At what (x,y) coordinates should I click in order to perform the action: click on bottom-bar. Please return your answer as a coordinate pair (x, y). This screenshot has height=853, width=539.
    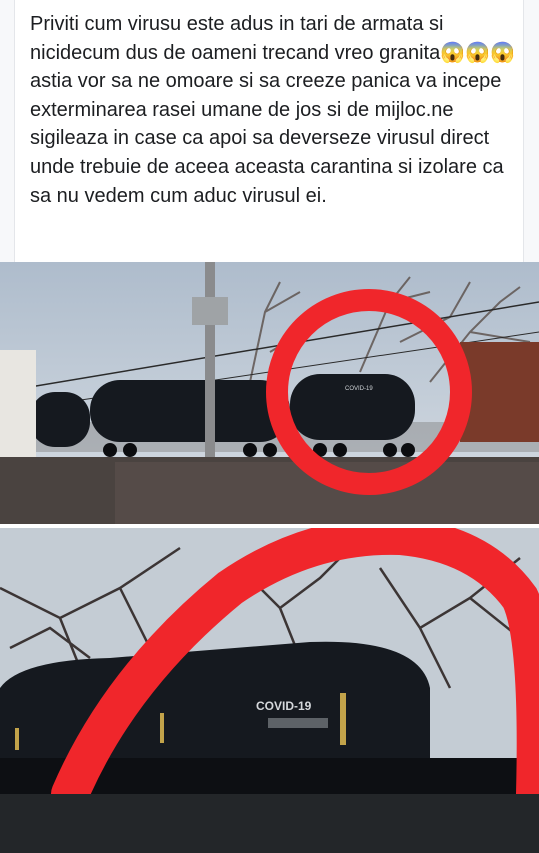
    Looking at the image, I should click on (269, 823).